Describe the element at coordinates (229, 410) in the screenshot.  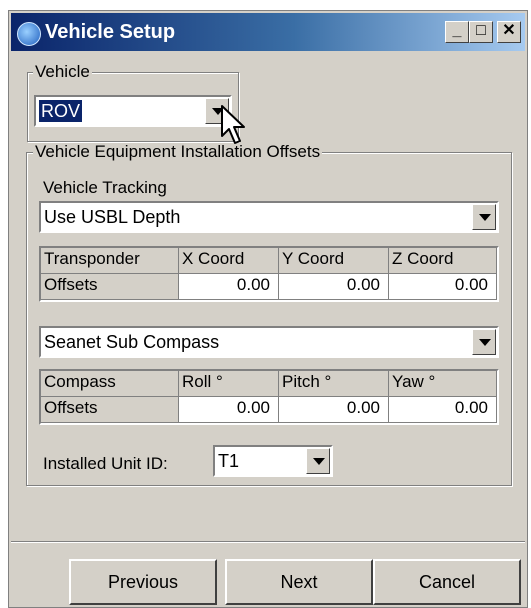
I see `roll-offset-cell: 0.00` at that location.